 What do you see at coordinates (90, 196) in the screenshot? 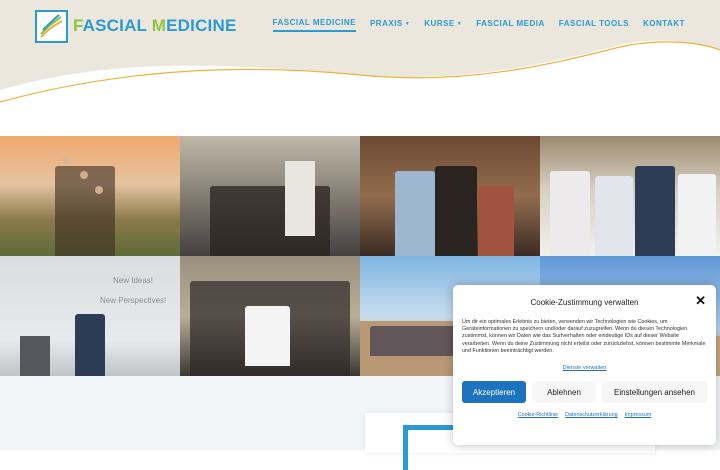
I see `gallery-photo-group-dunes` at bounding box center [90, 196].